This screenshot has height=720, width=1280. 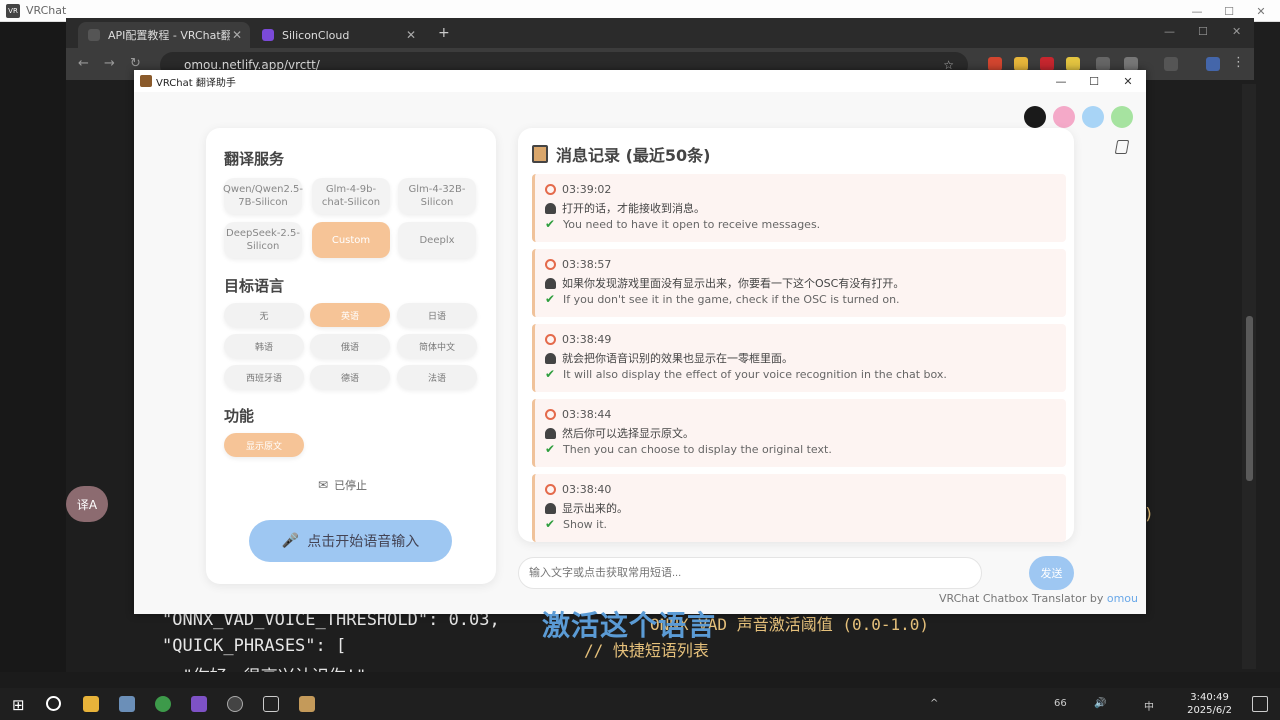 I want to click on file-explorer-icon, so click(x=91, y=704).